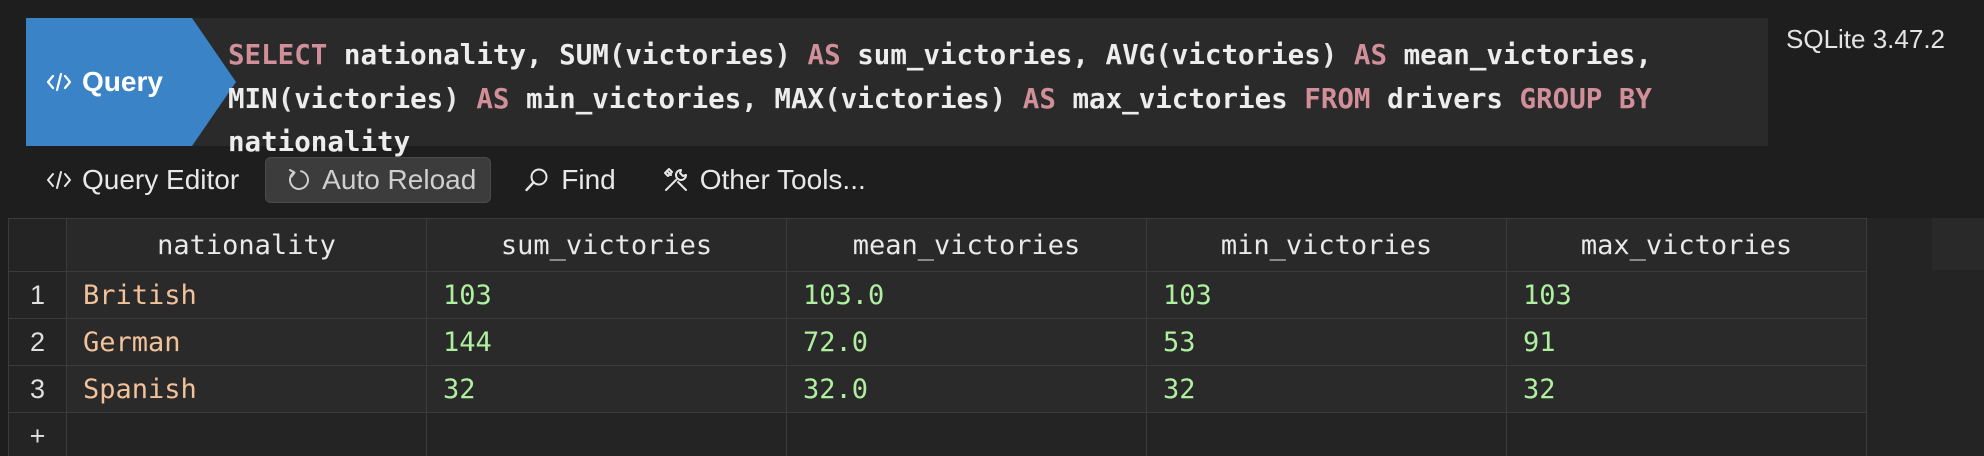 This screenshot has height=456, width=1984. I want to click on table-cell: British, so click(246, 295).